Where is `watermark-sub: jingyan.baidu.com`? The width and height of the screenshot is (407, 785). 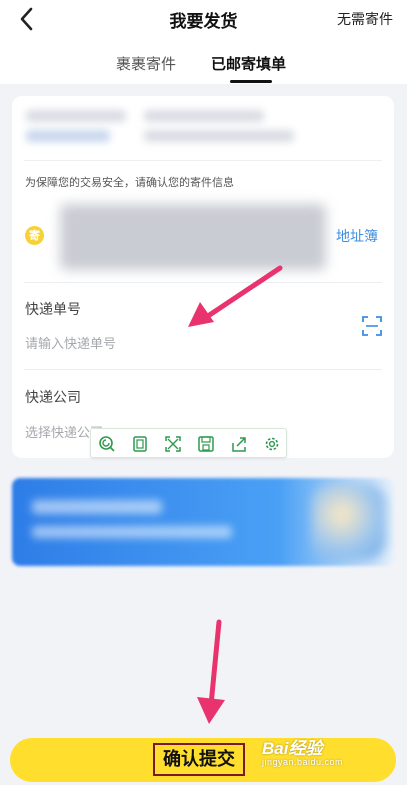
watermark-sub: jingyan.baidu.com is located at coordinates (303, 762).